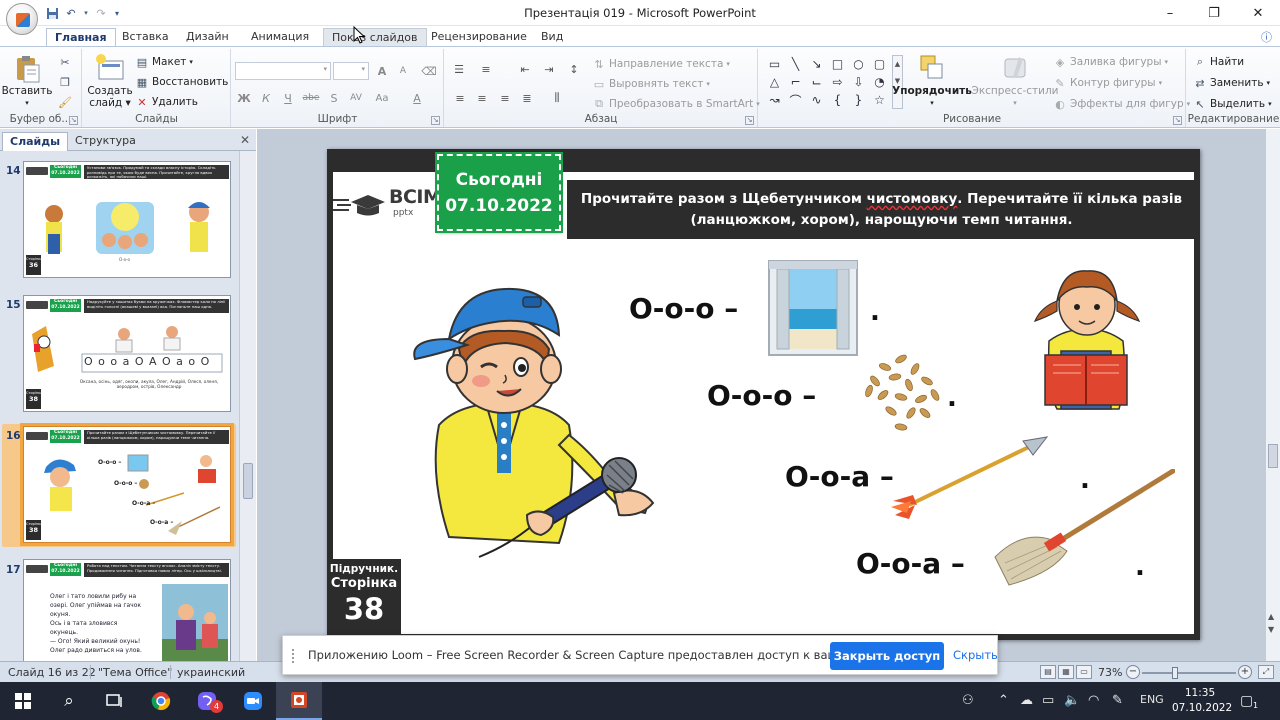  Describe the element at coordinates (1246, 701) in the screenshot. I see `notification-center-icon: ▢` at that location.